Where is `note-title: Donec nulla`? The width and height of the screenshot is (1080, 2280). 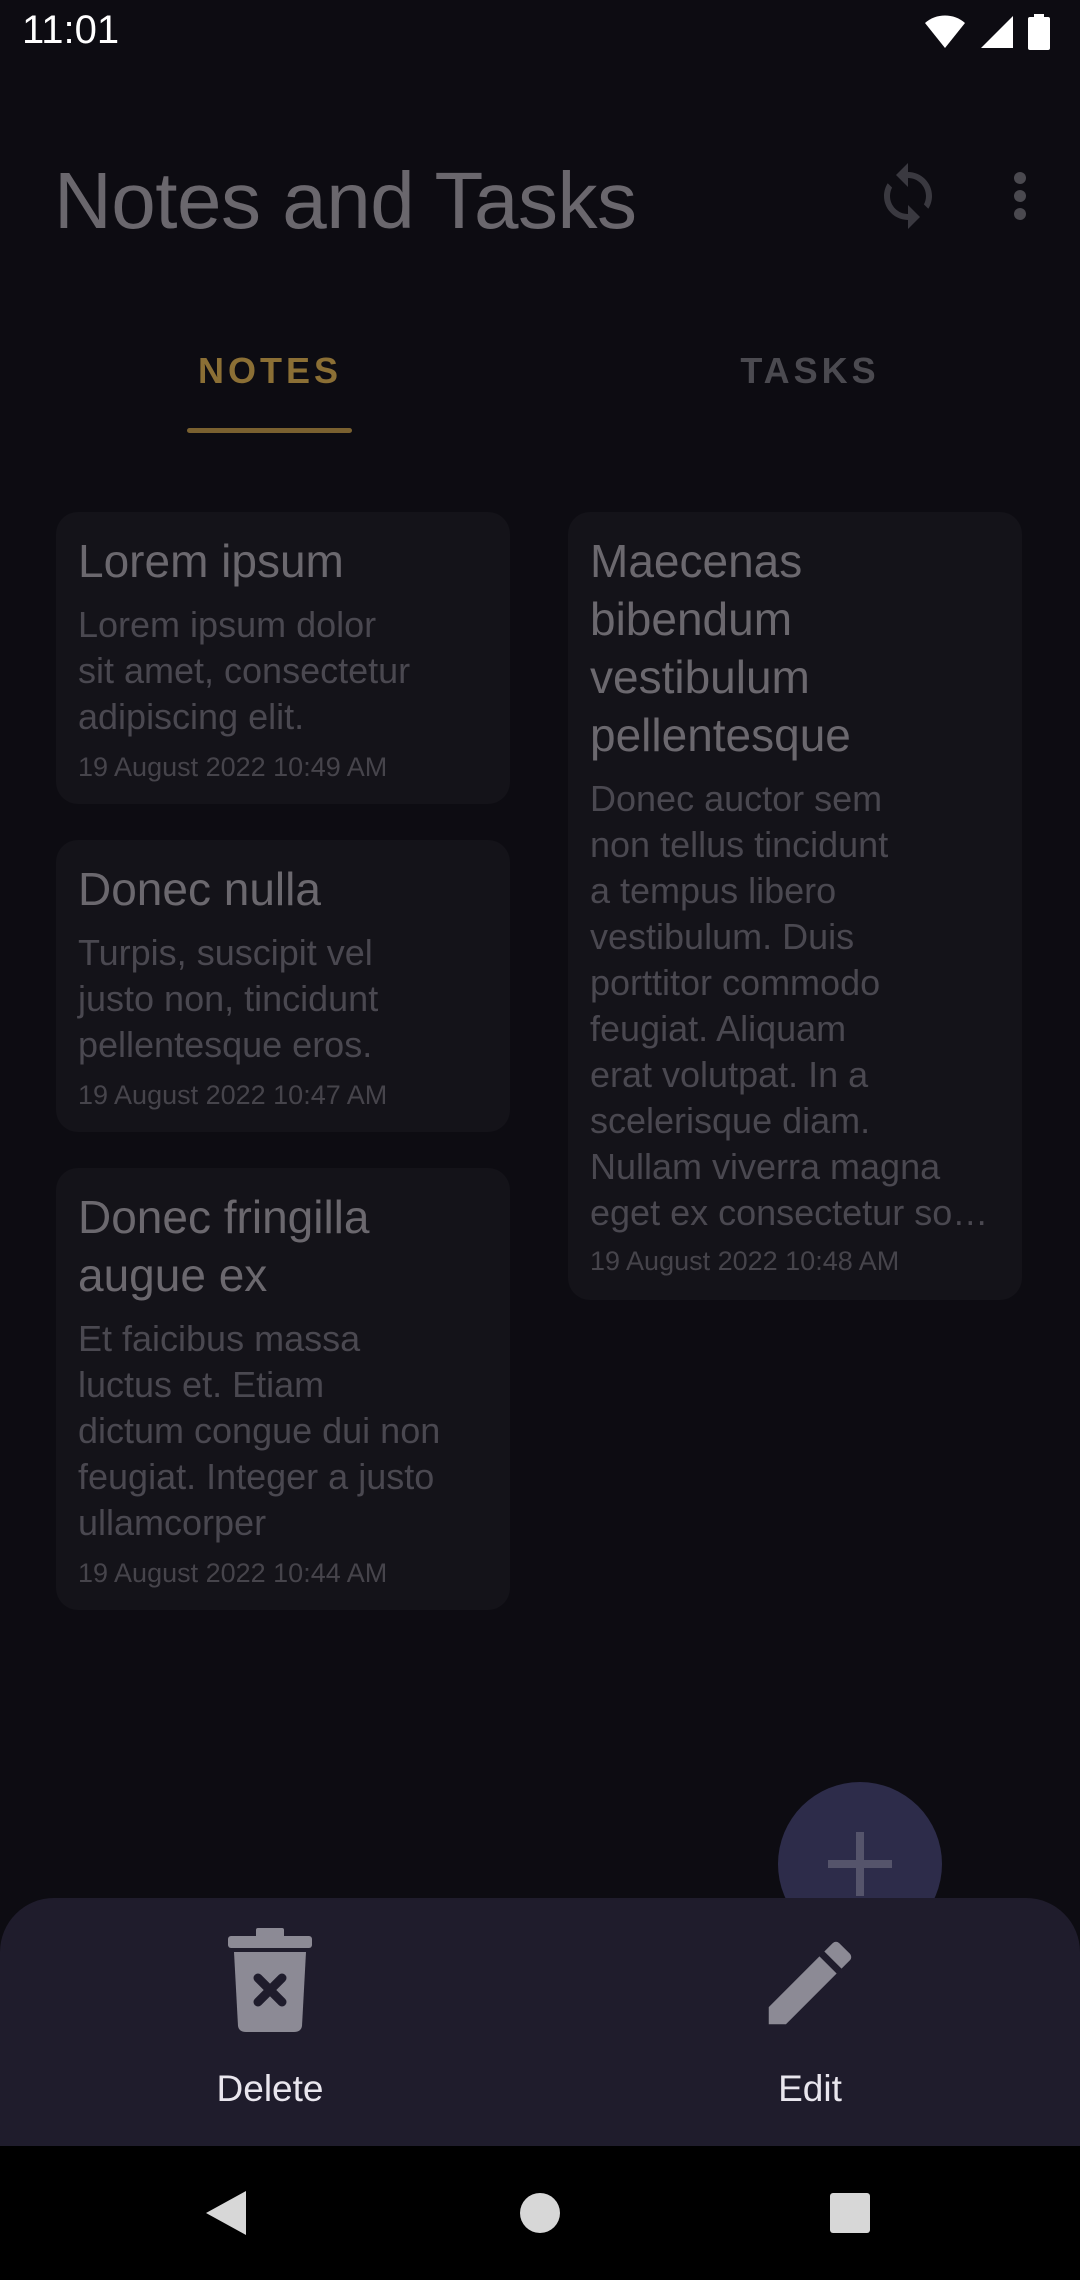
note-title: Donec nulla is located at coordinates (199, 889).